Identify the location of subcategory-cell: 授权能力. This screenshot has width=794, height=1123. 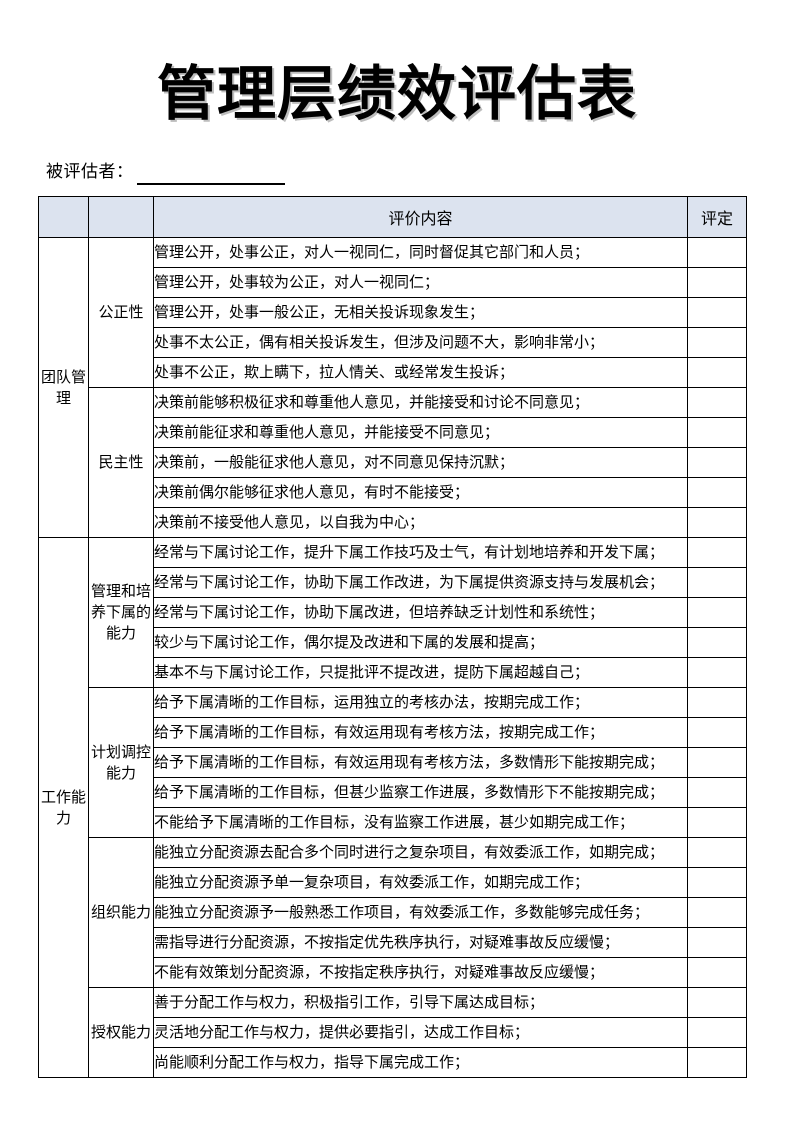
(121, 1032).